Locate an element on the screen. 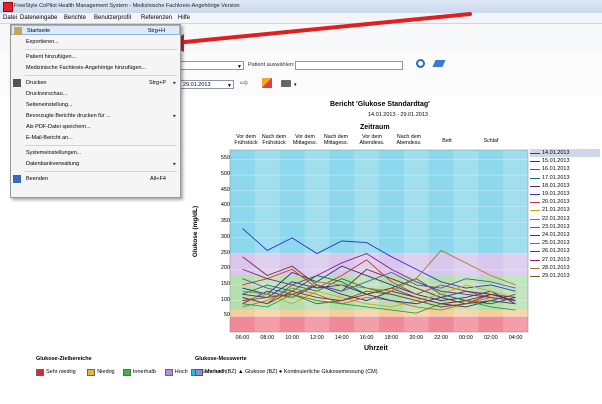 This screenshot has width=602, height=404. app-icon is located at coordinates (8, 7).